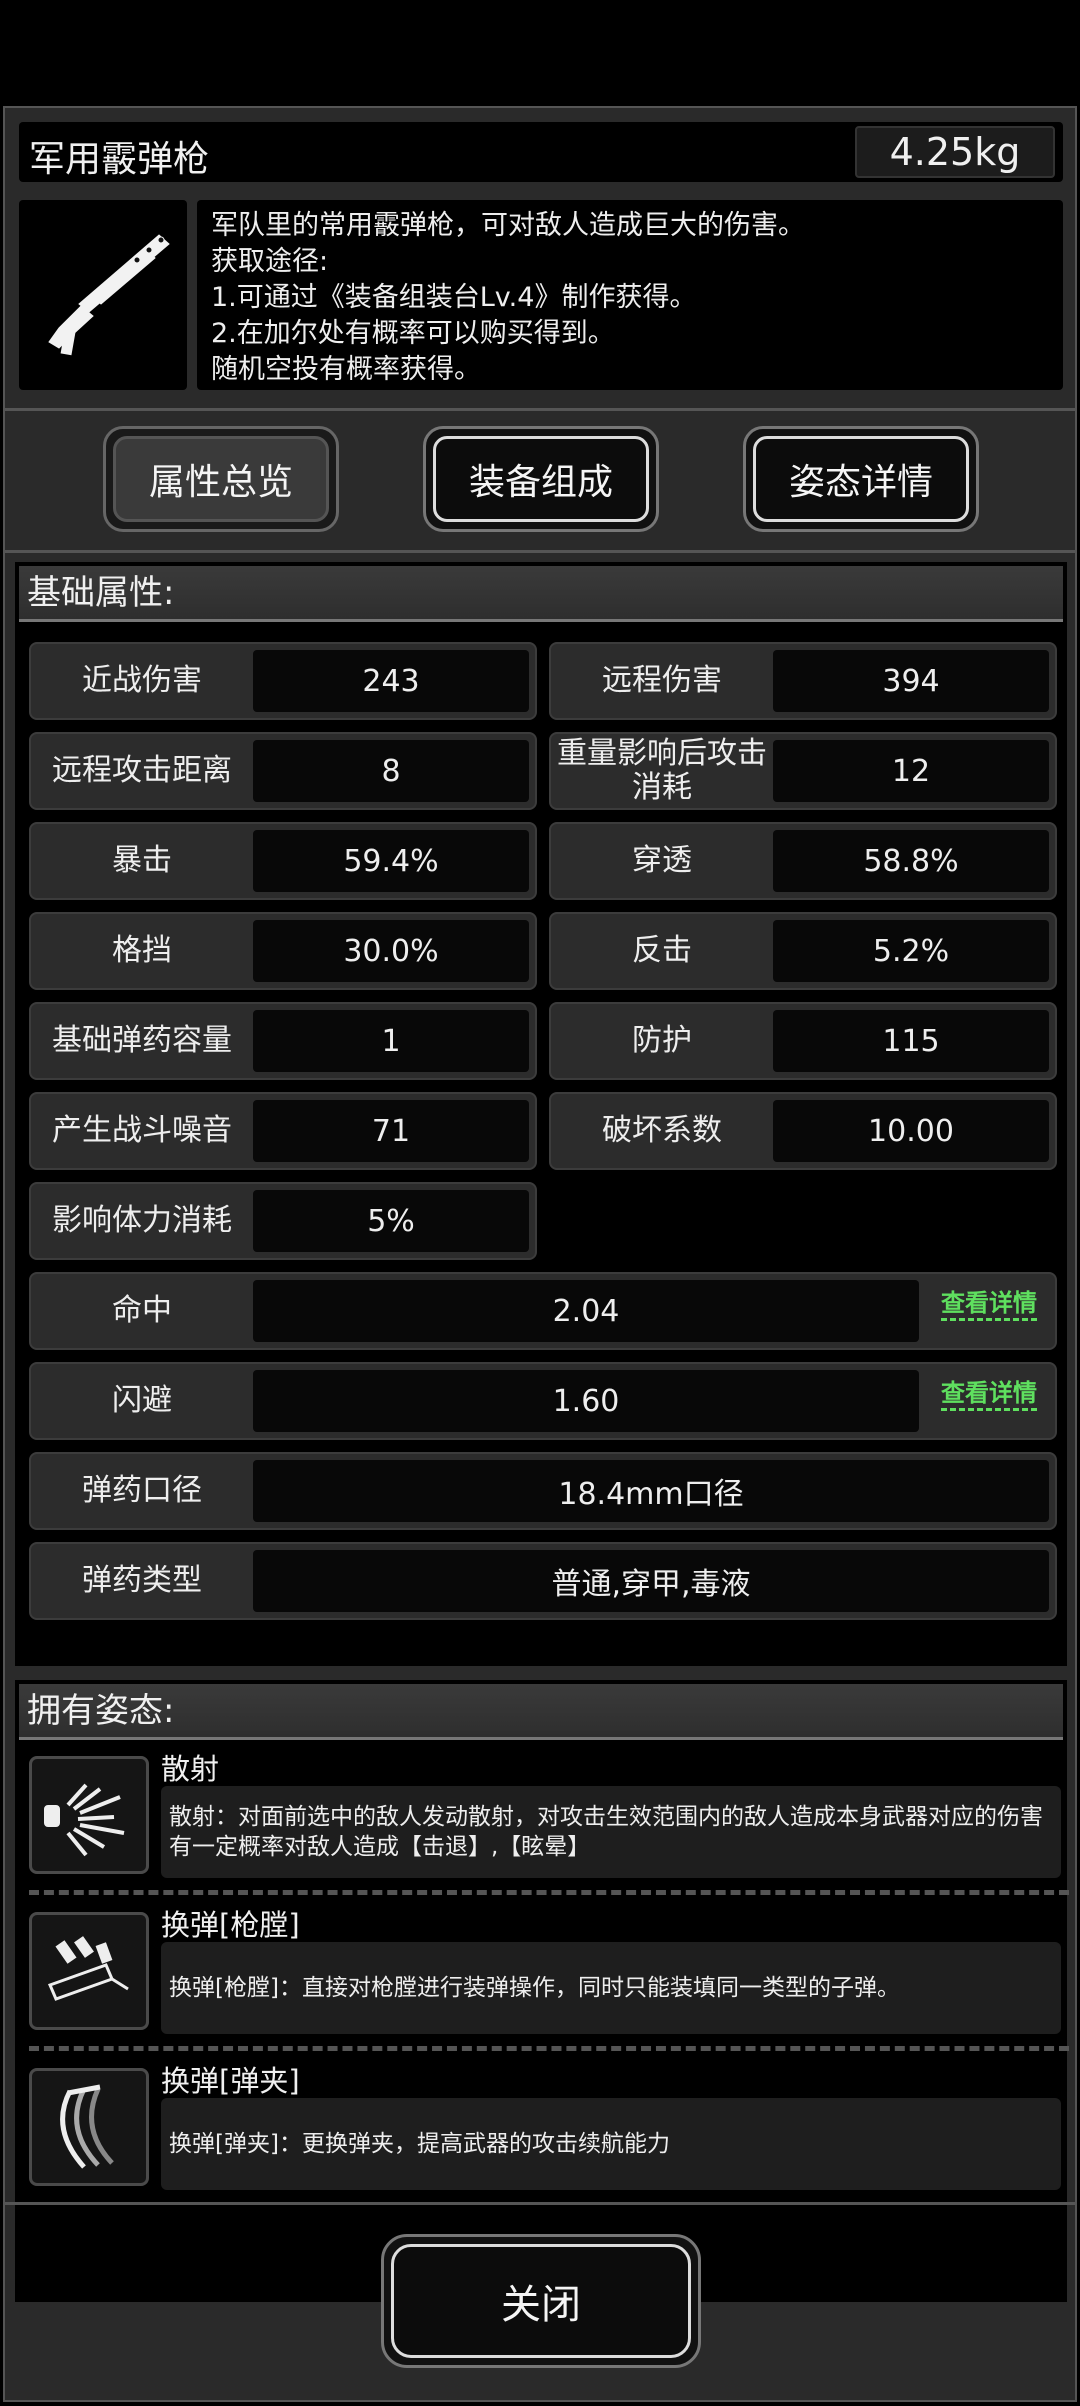 Image resolution: width=1080 pixels, height=2406 pixels. What do you see at coordinates (230, 1925) in the screenshot?
I see `stance-name: 换弹[枪膛]` at bounding box center [230, 1925].